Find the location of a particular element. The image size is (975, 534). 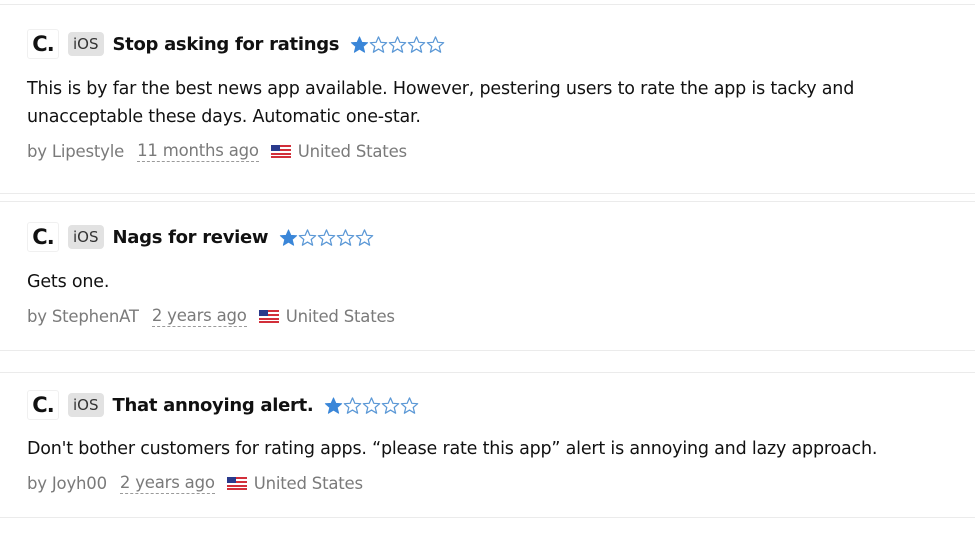

review-meta: by Lipestyle 11 months ago United States is located at coordinates (217, 151).